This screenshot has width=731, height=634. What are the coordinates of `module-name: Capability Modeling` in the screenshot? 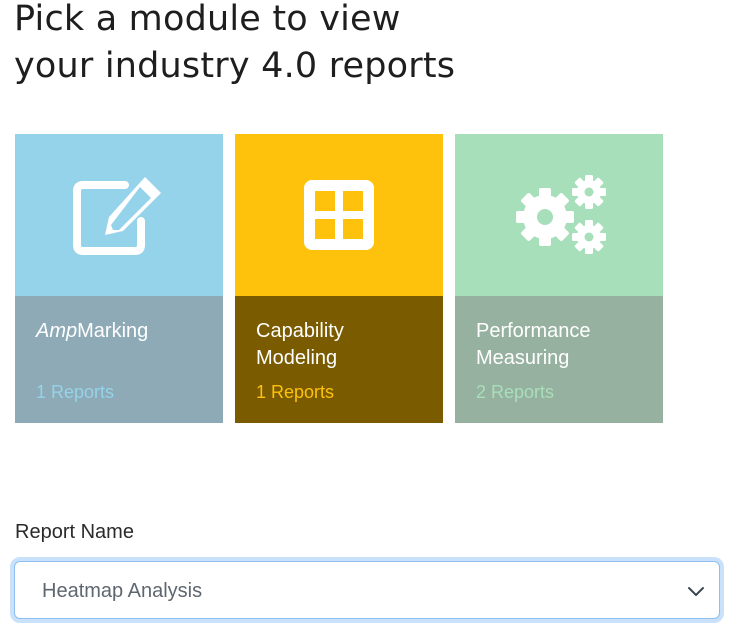 It's located at (339, 345).